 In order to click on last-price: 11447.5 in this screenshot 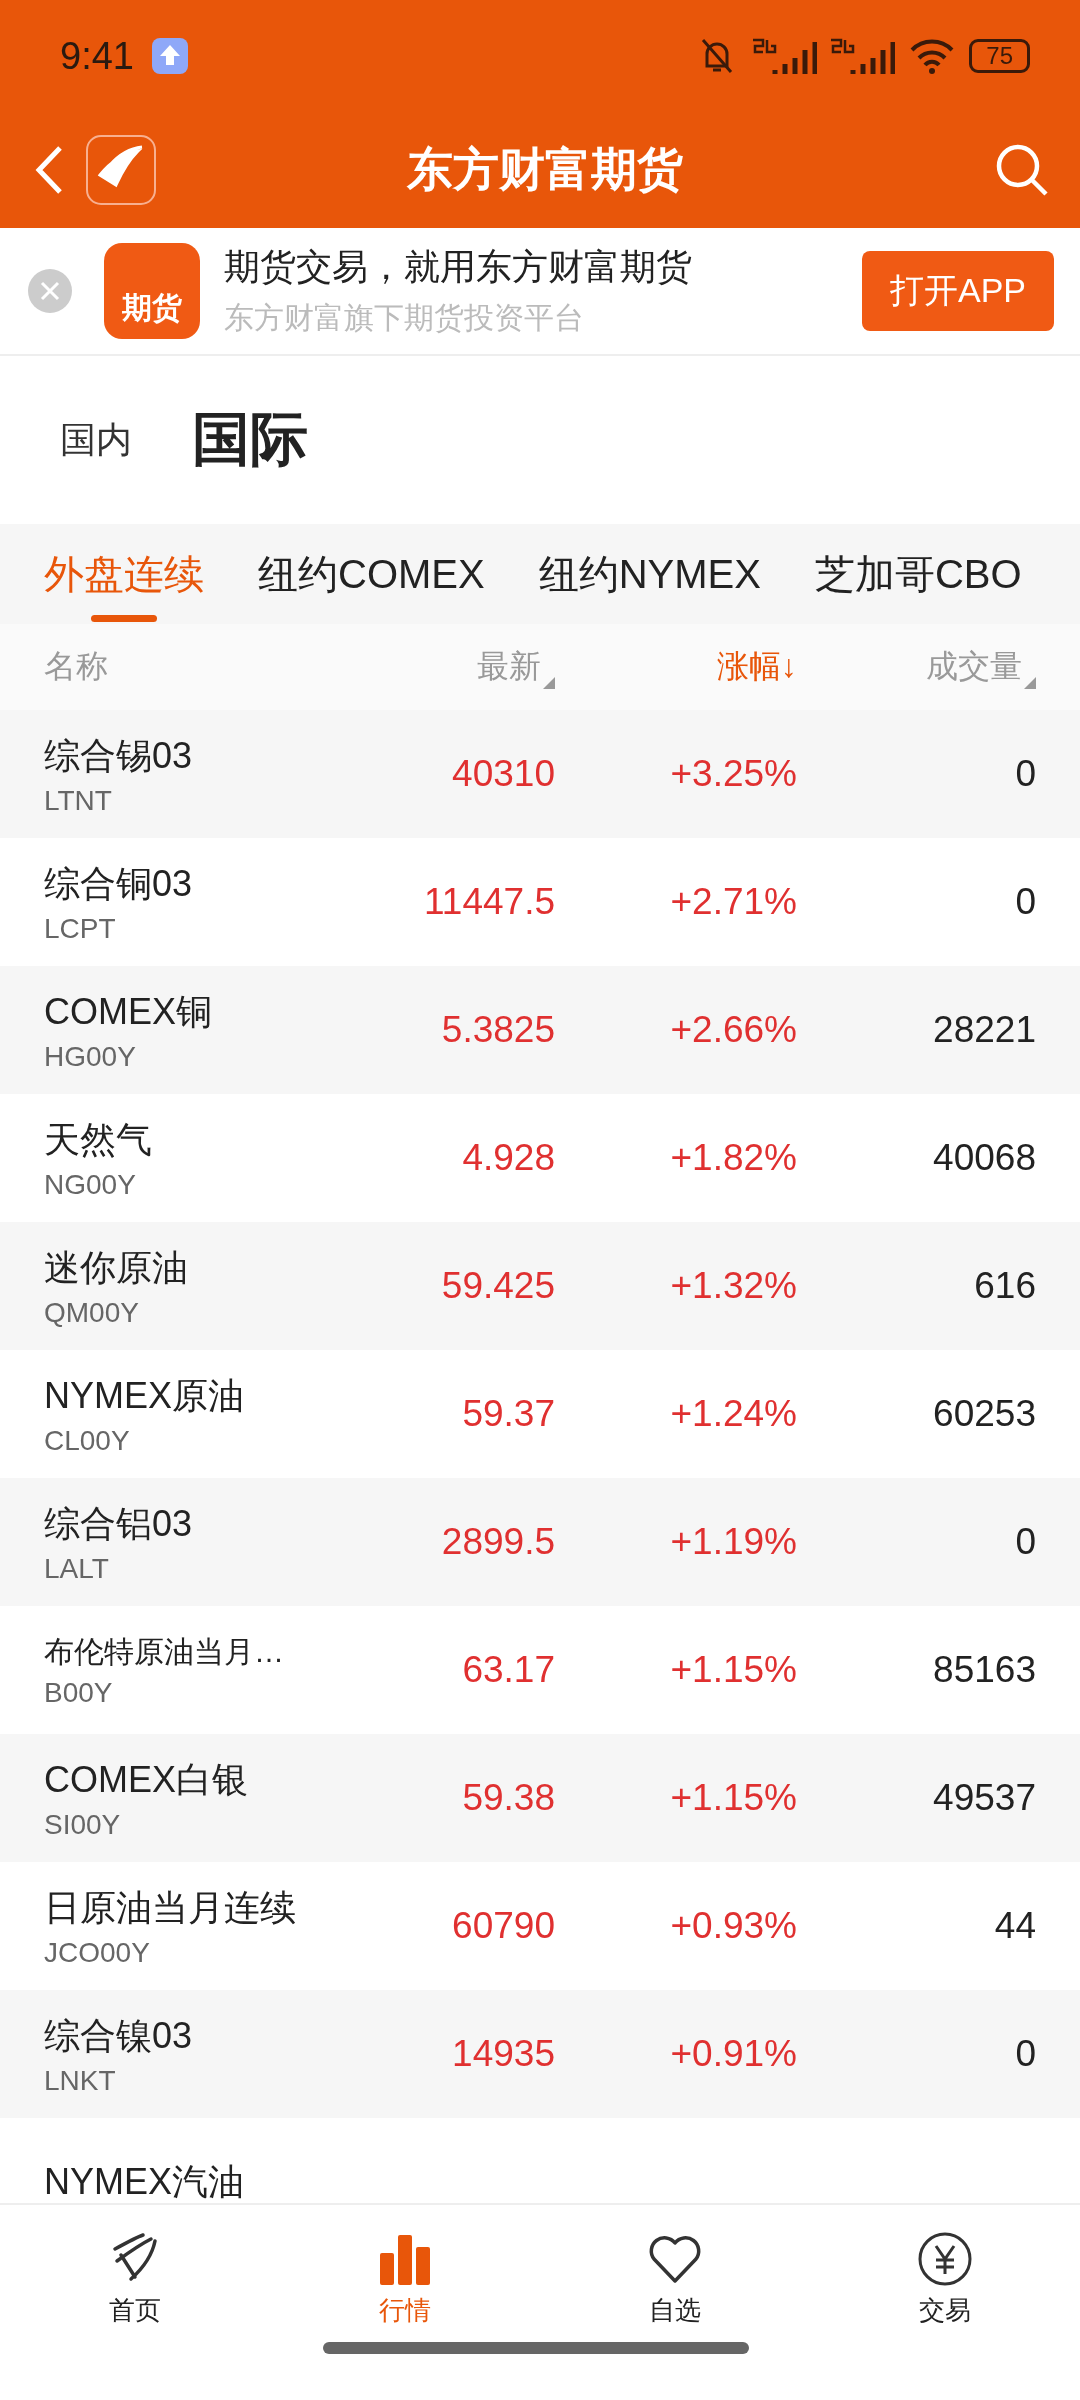, I will do `click(489, 902)`.